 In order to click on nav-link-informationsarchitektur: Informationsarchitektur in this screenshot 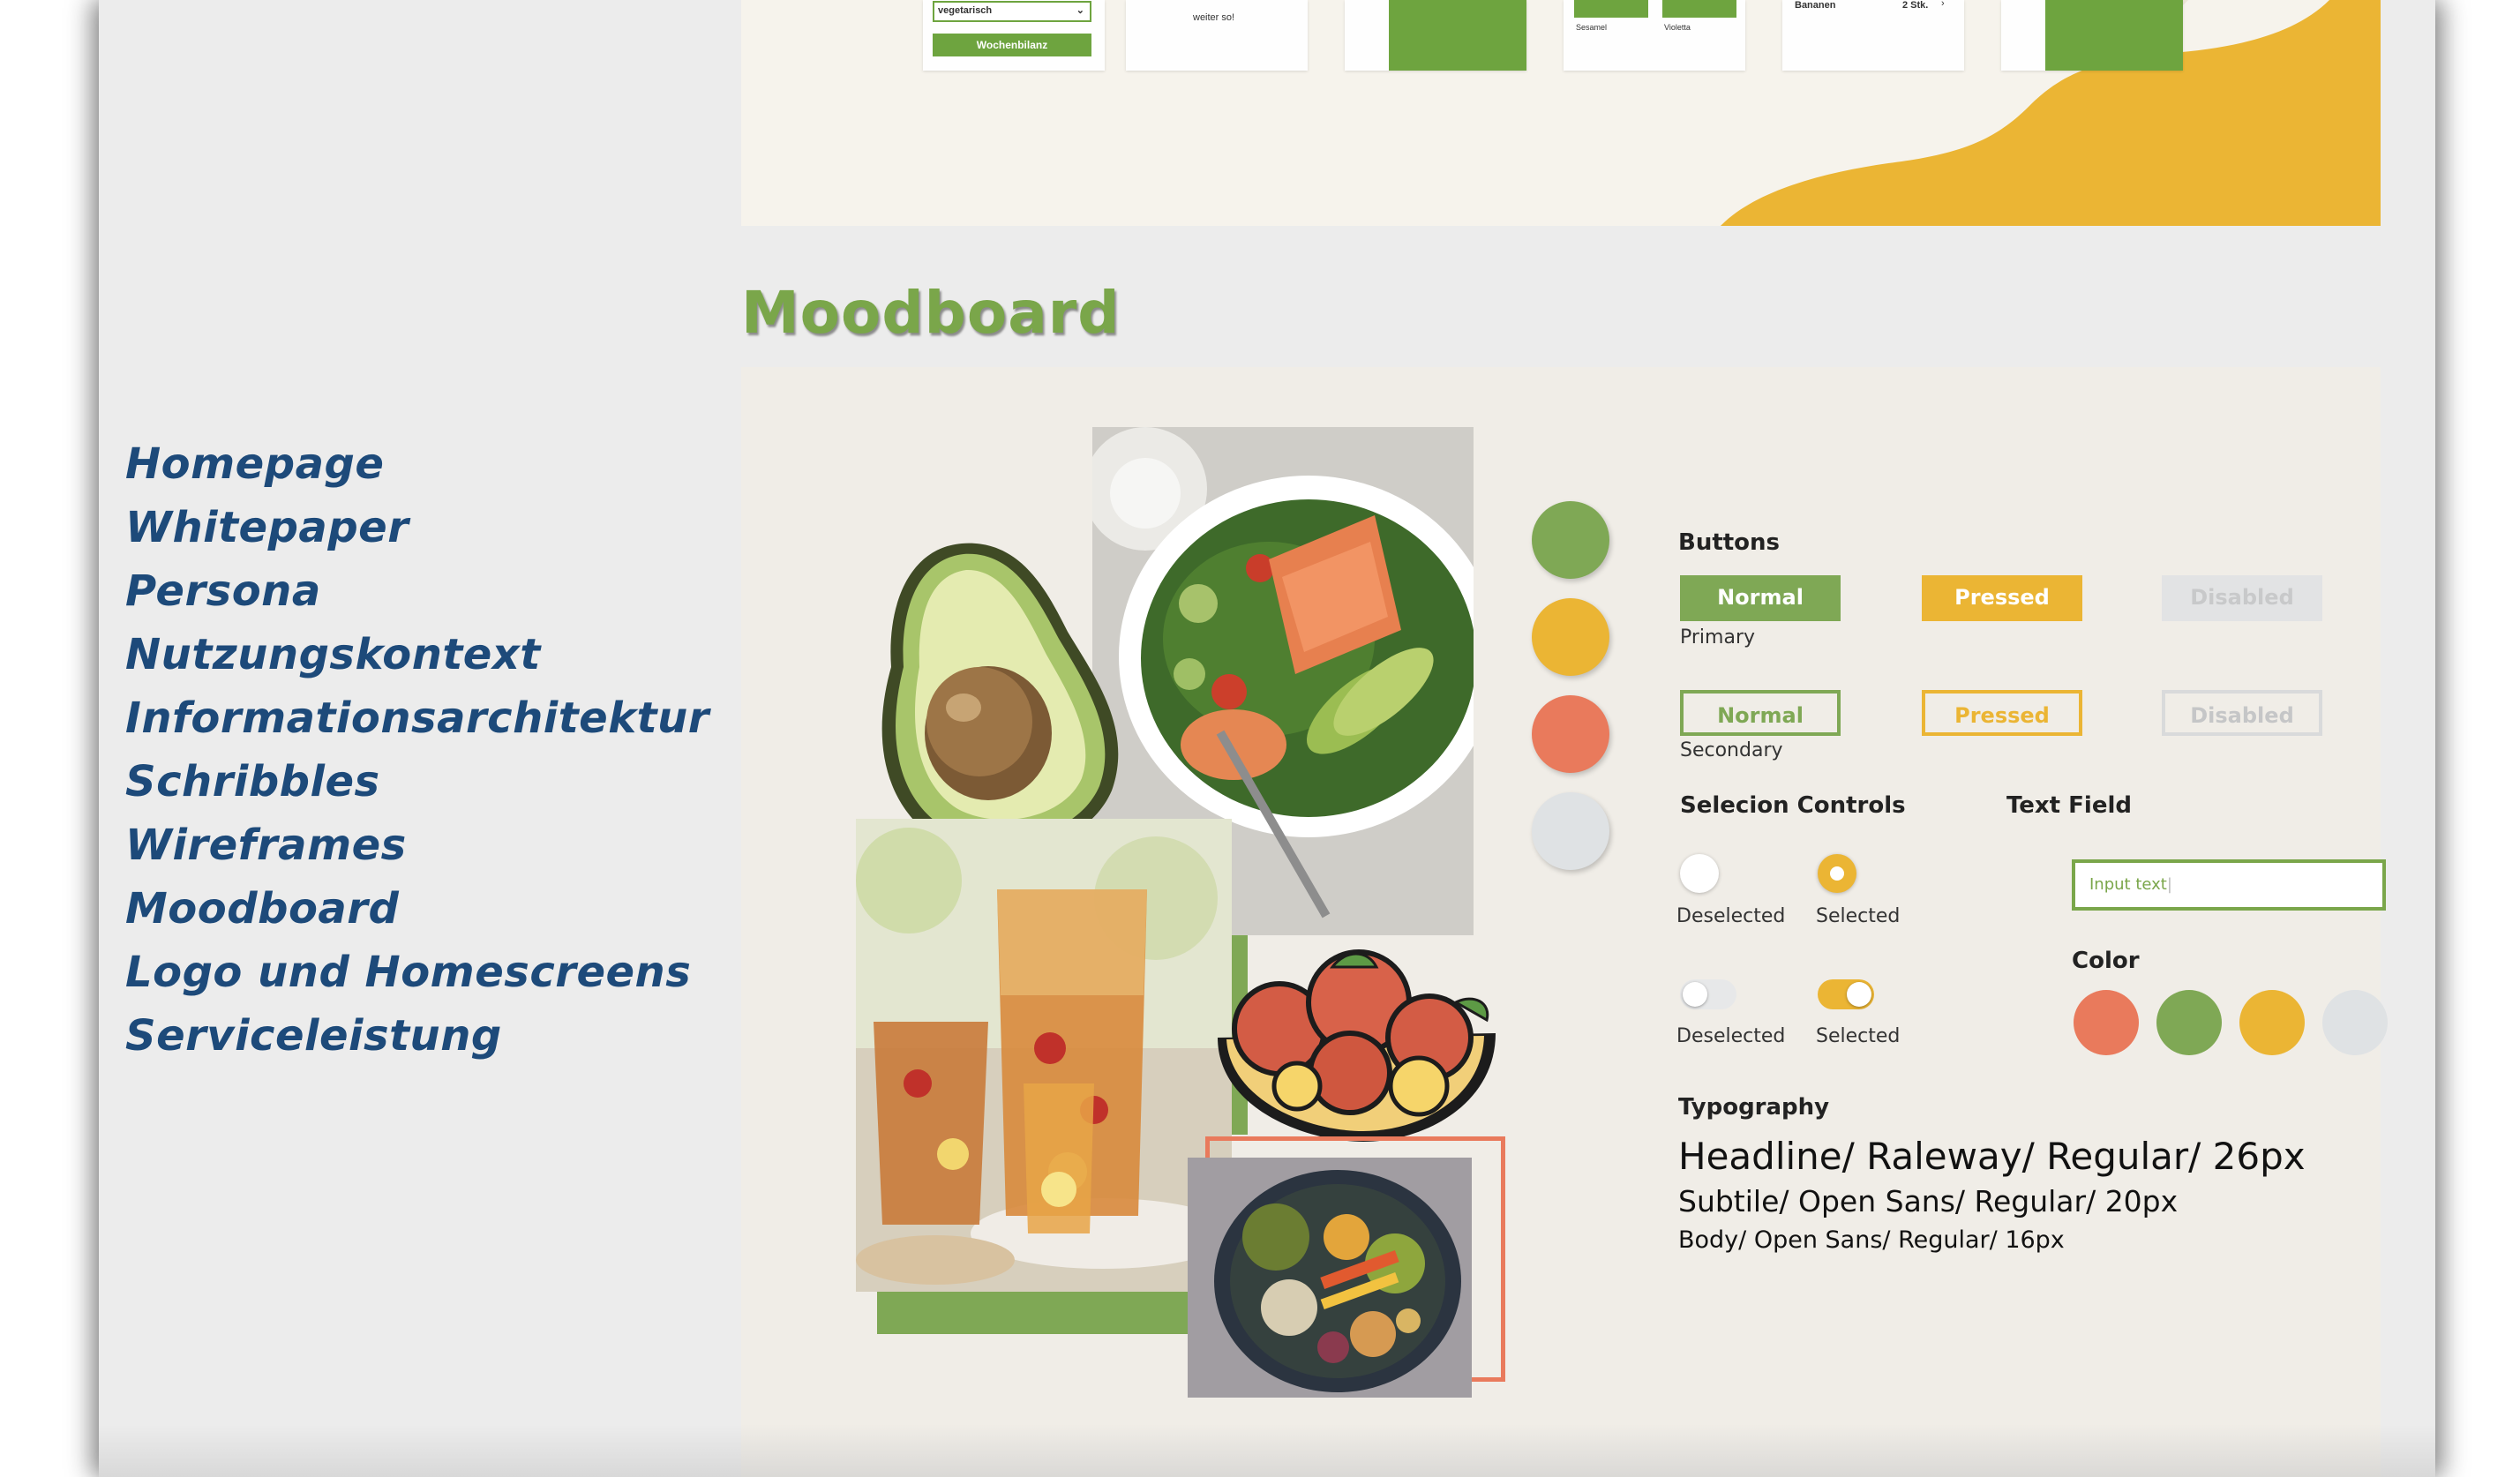, I will do `click(417, 718)`.